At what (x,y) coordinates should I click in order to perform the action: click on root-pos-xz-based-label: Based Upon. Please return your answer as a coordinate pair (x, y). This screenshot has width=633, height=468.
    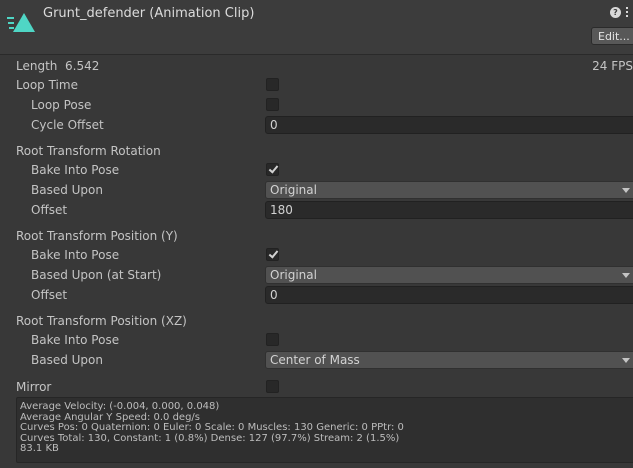
    Looking at the image, I should click on (67, 360).